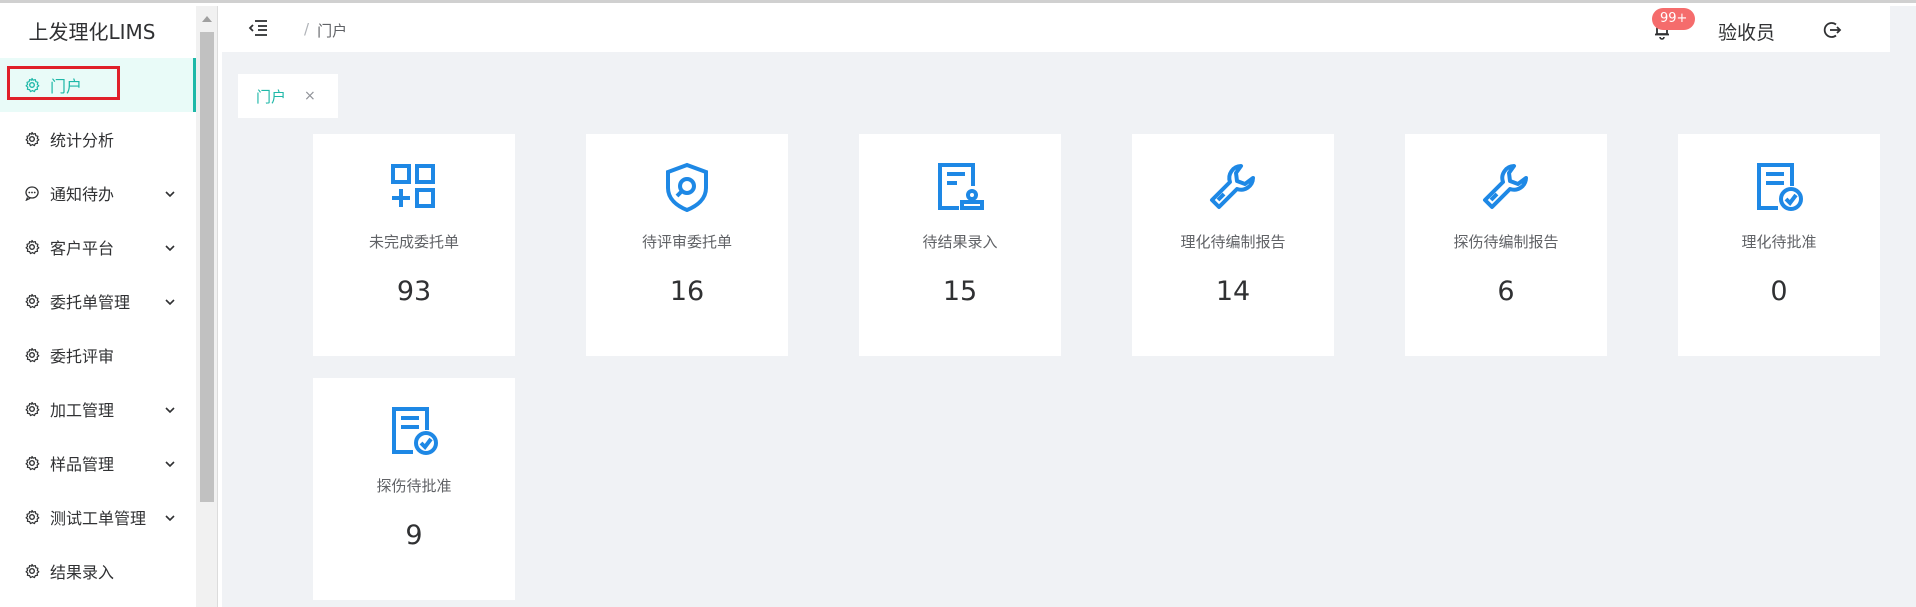  What do you see at coordinates (82, 194) in the screenshot?
I see `sidebar-item-label: 通知待办` at bounding box center [82, 194].